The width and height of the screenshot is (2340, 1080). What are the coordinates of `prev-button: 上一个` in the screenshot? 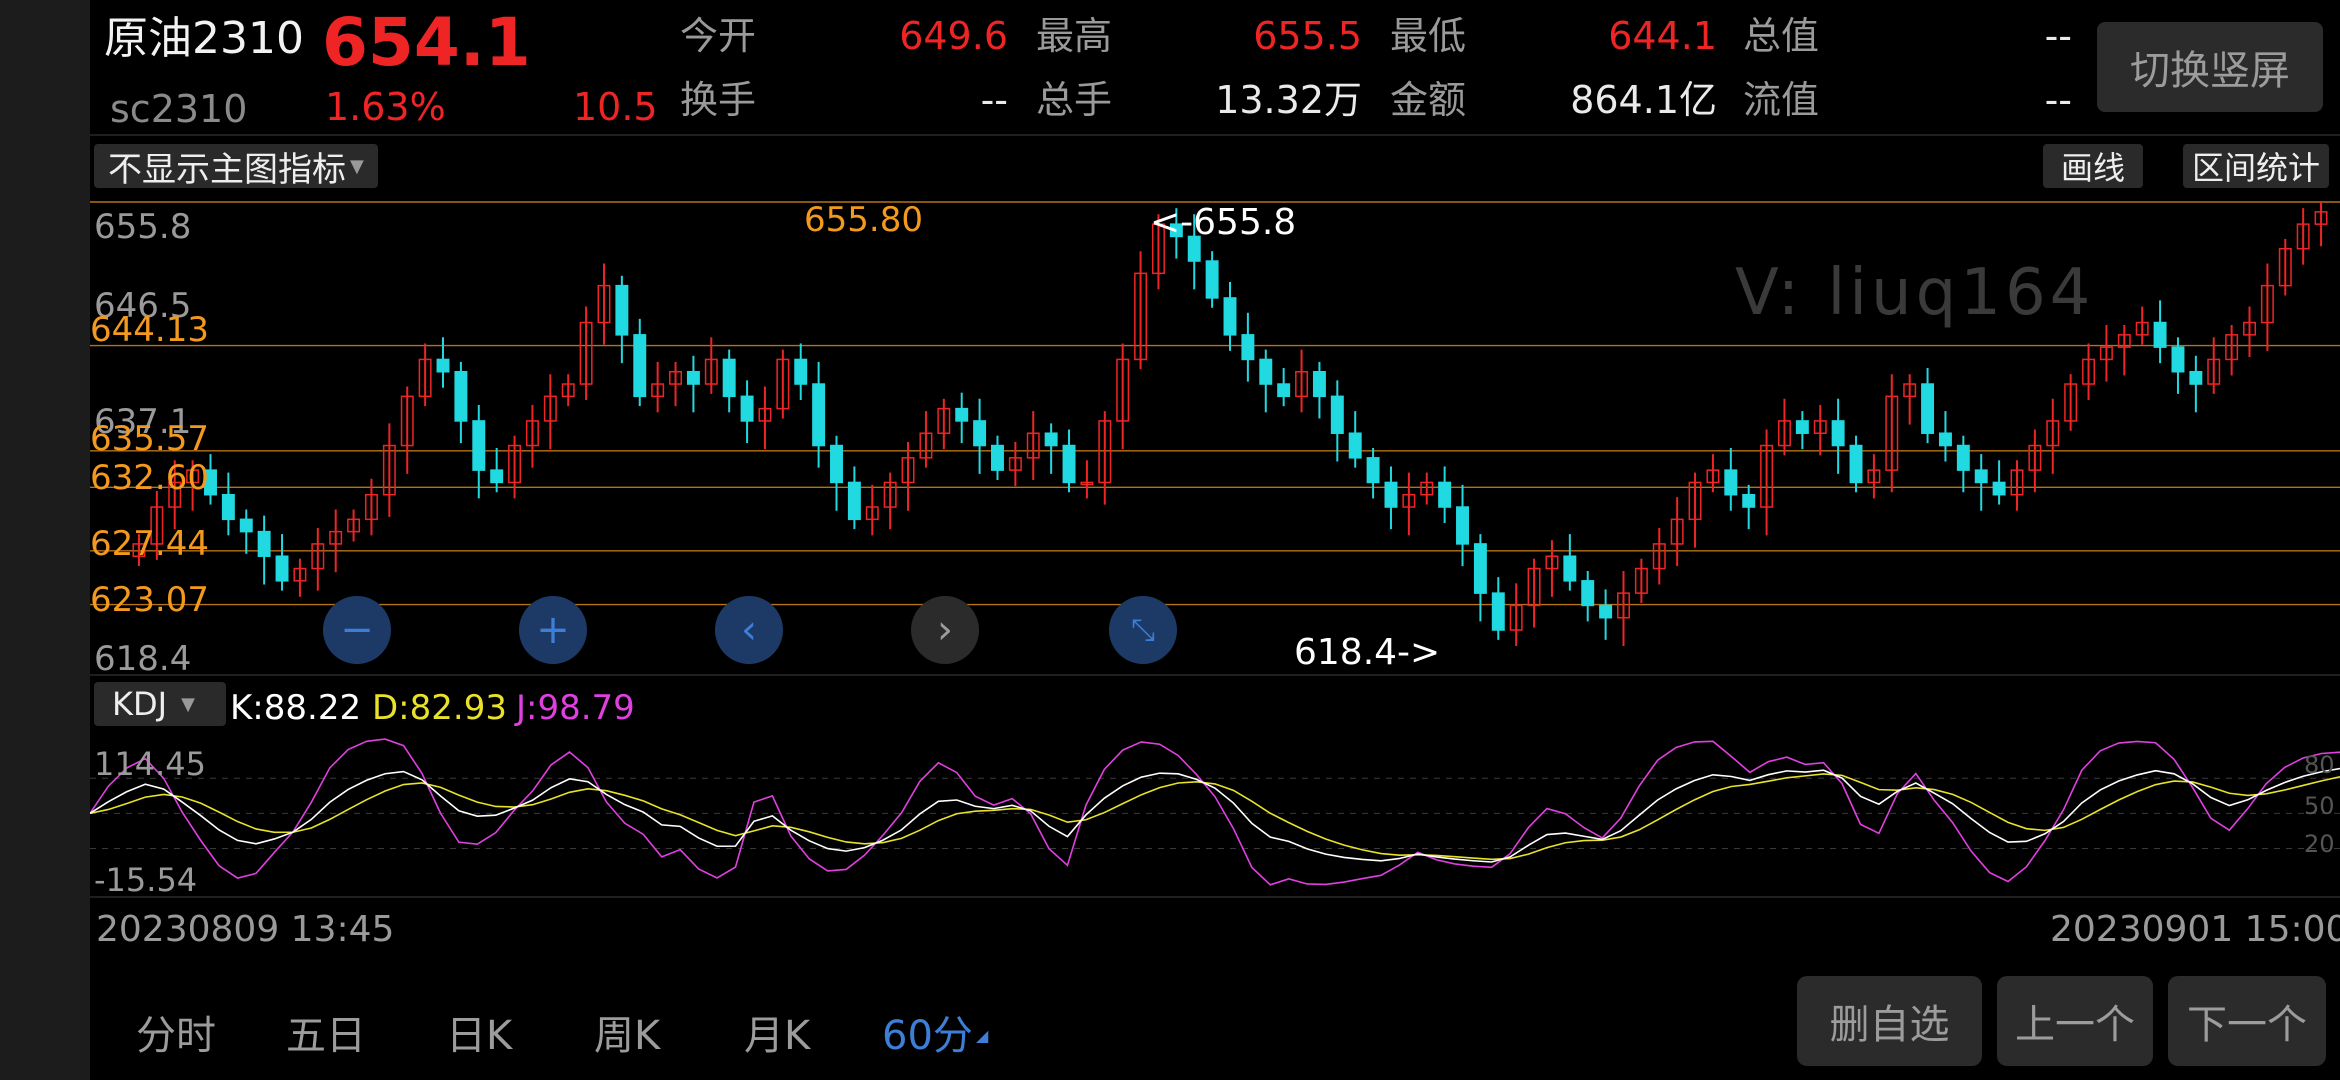 It's located at (2075, 1021).